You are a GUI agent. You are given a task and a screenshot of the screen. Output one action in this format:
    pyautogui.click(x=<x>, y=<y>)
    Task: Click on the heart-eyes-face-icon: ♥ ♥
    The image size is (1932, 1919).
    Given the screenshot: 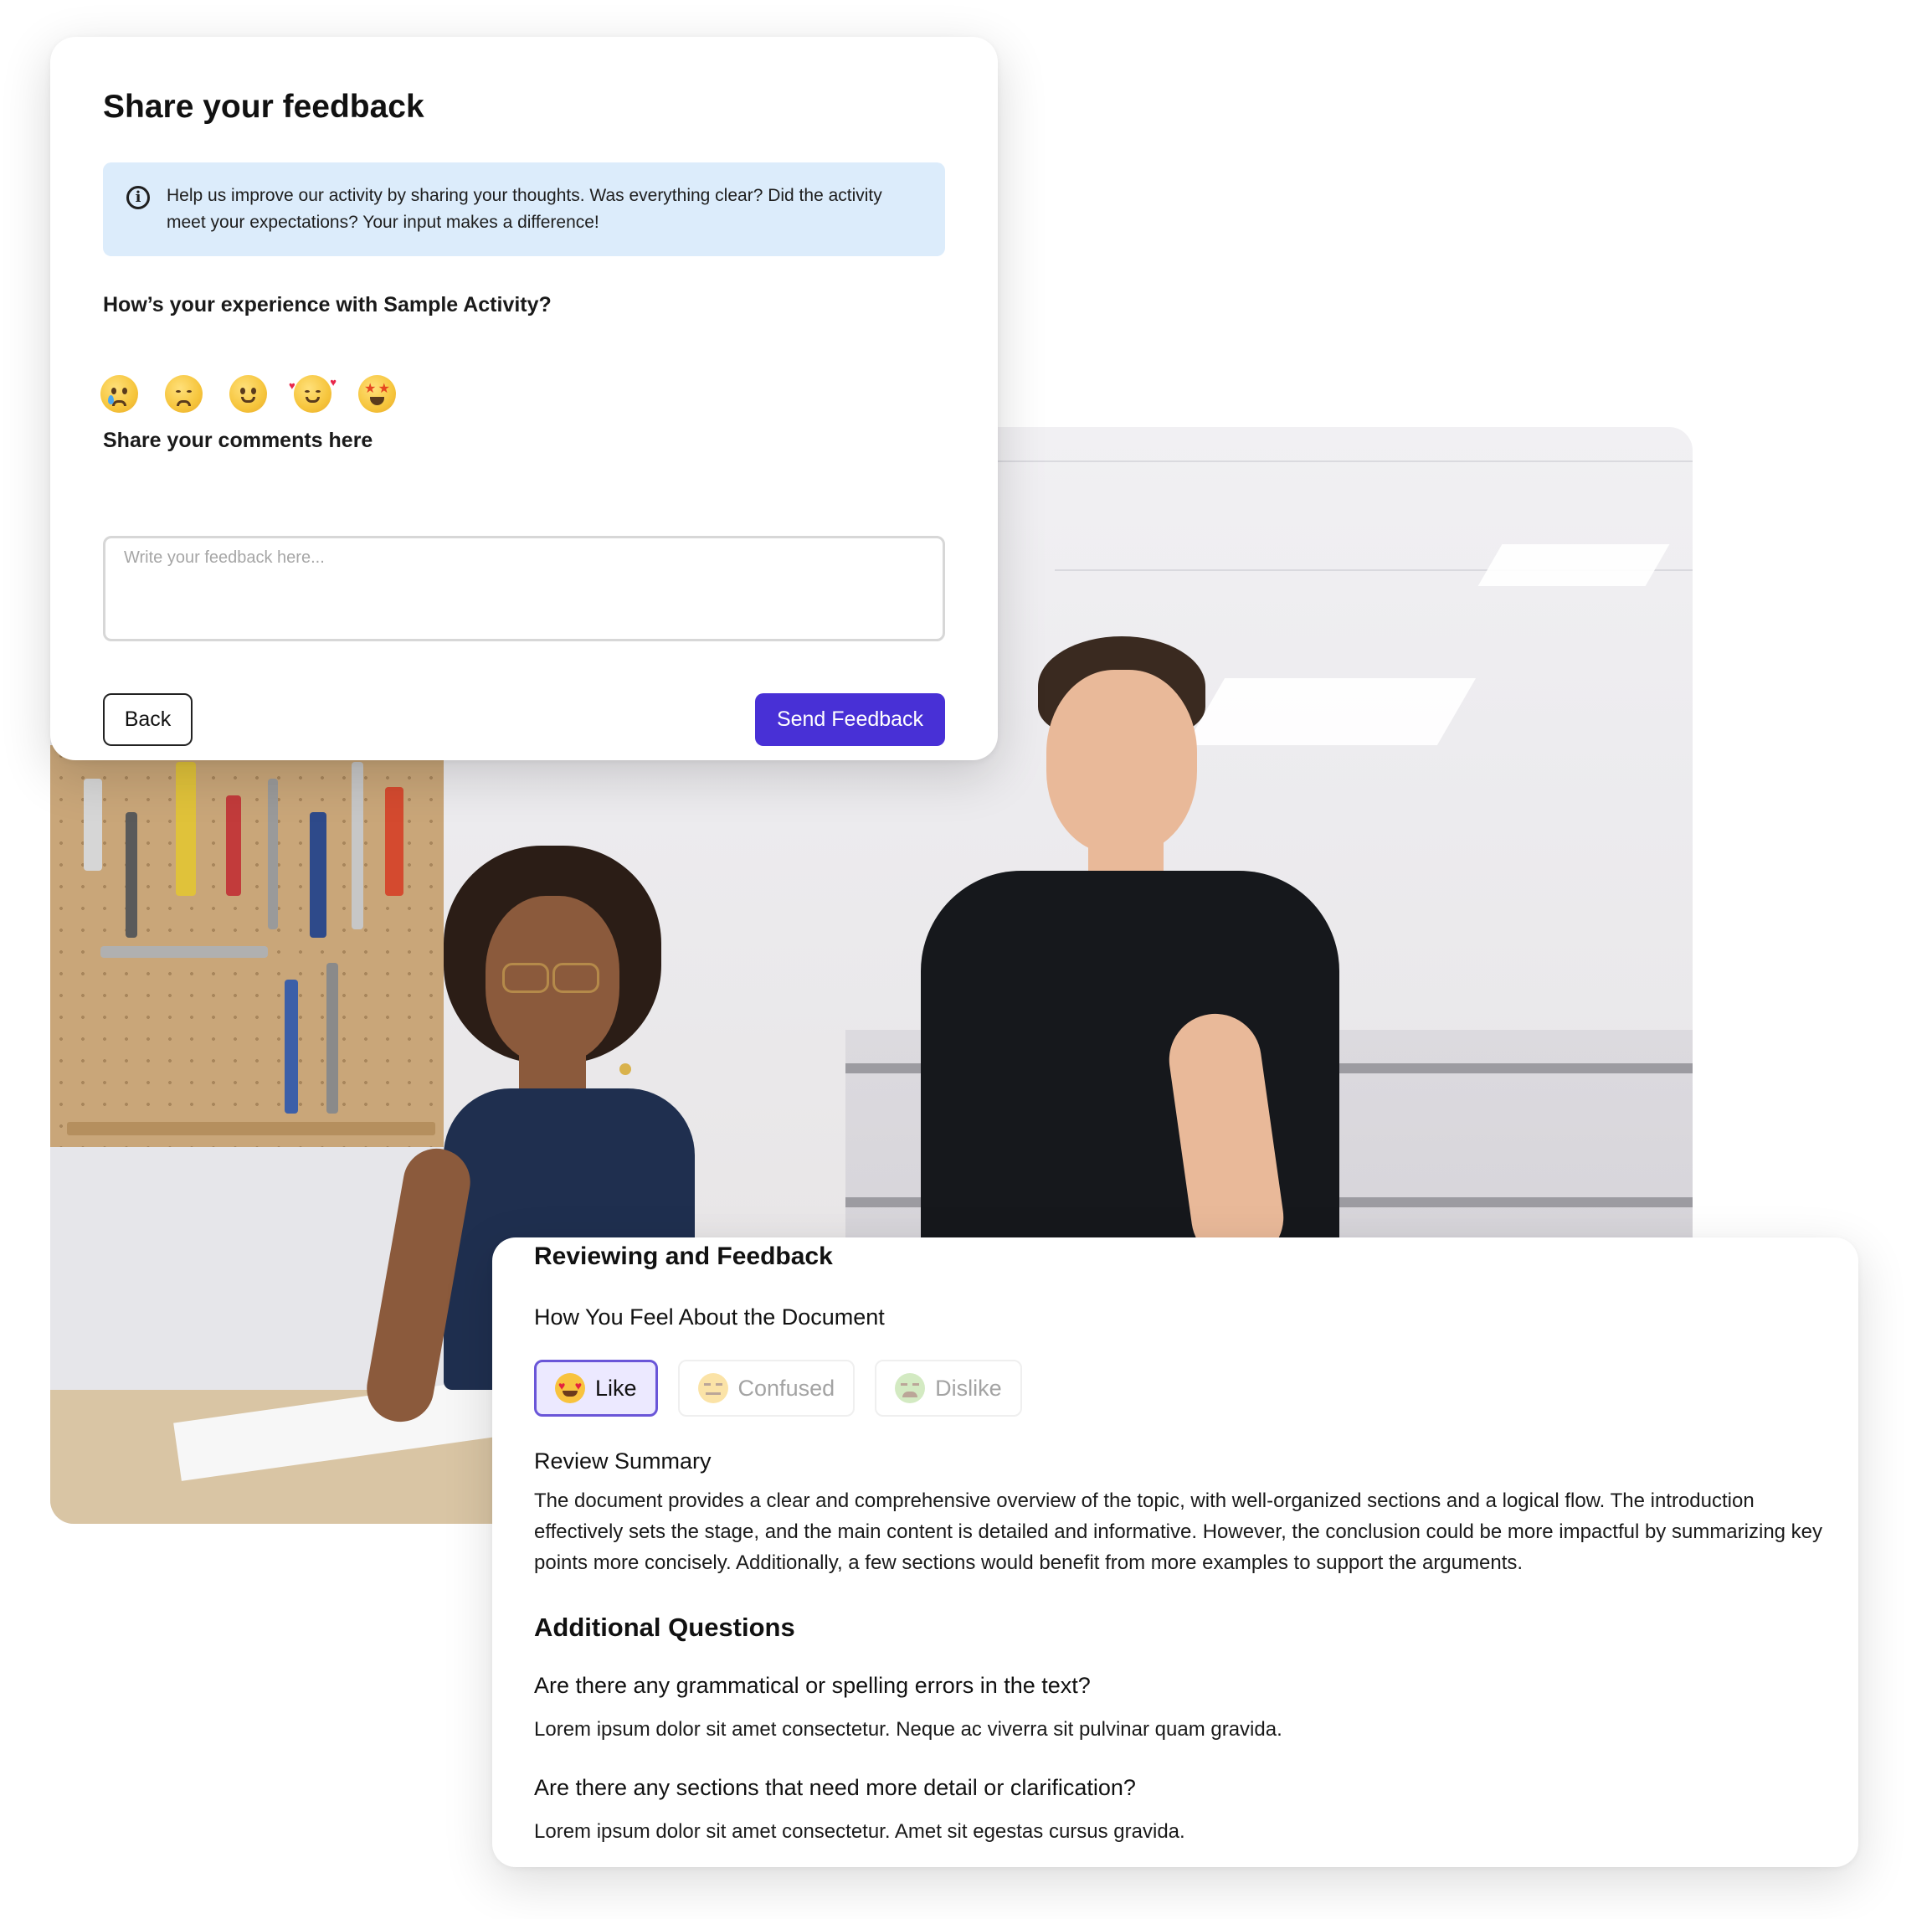 What is the action you would take?
    pyautogui.click(x=570, y=1388)
    